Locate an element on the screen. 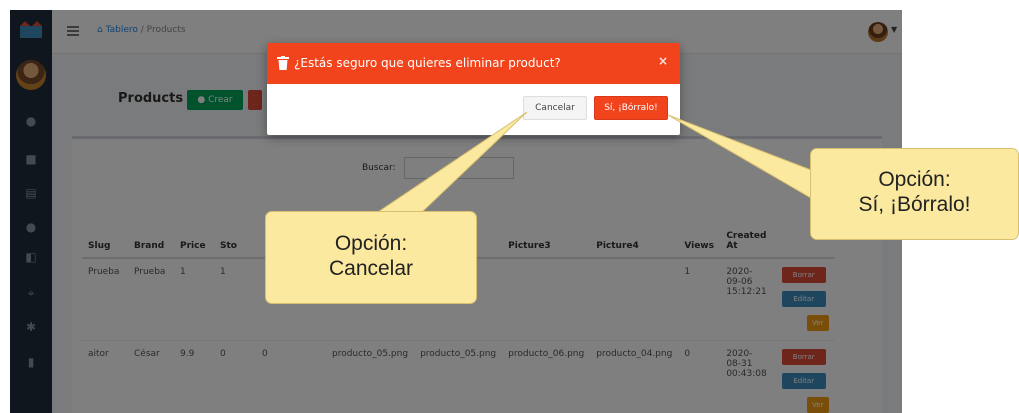 The height and width of the screenshot is (413, 1019). callout-cancel-line2: Cancelar is located at coordinates (371, 268).